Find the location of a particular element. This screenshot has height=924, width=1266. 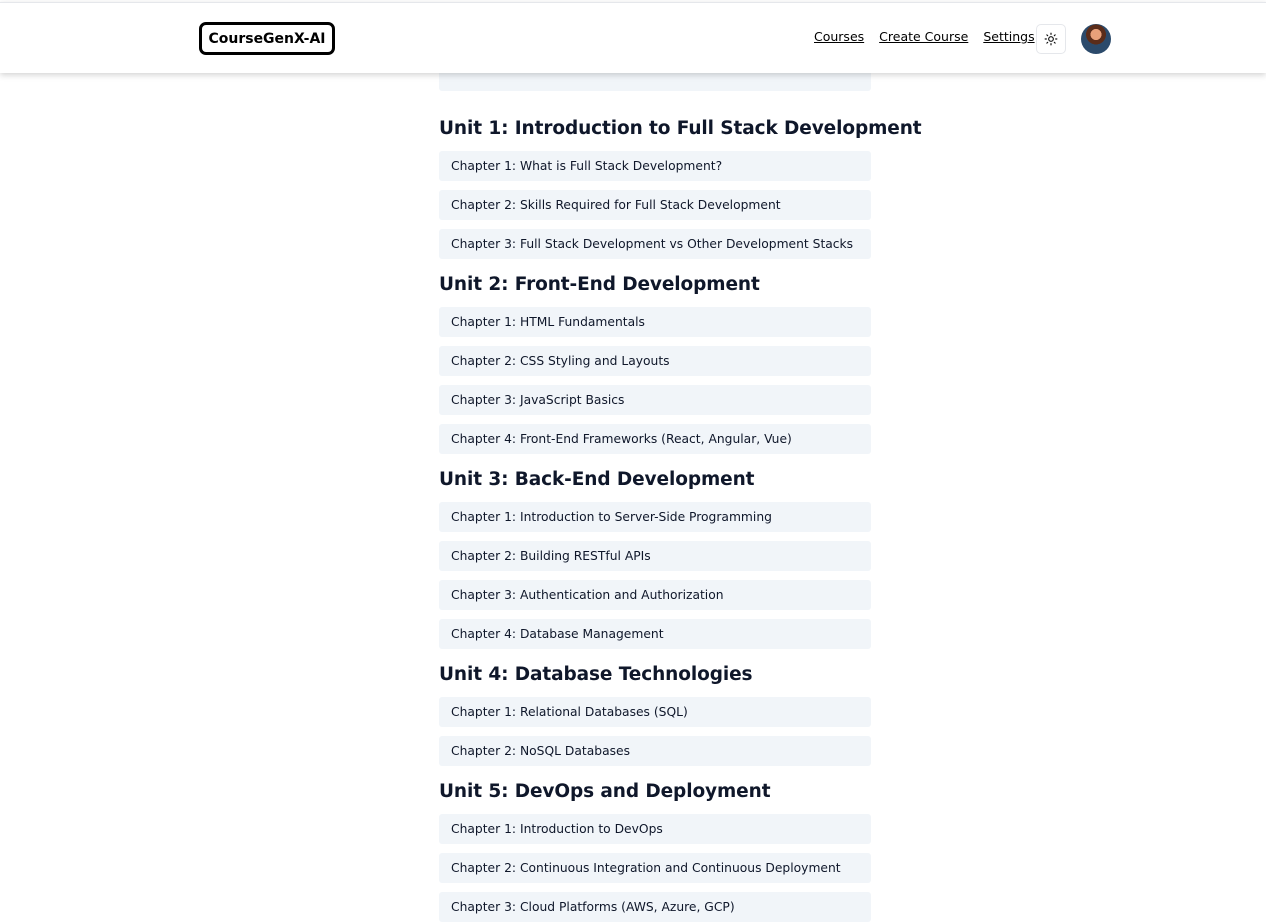

sun-icon is located at coordinates (1051, 39).